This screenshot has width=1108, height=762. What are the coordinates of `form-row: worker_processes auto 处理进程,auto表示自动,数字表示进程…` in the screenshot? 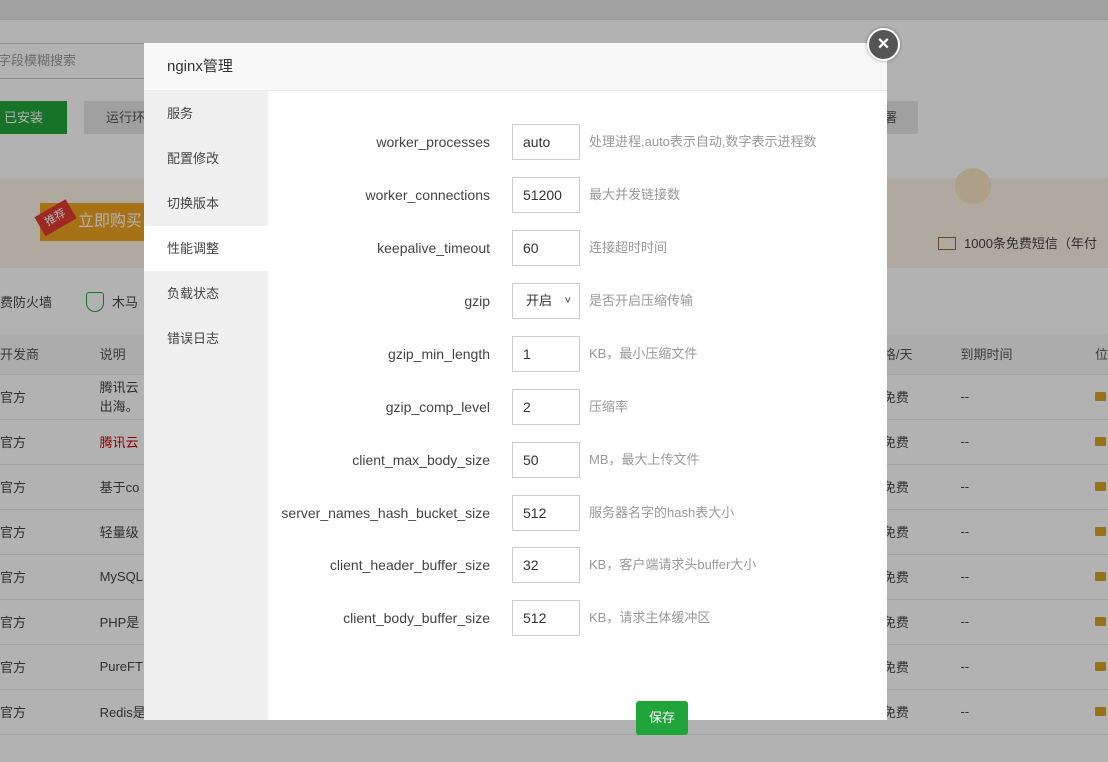 It's located at (577, 142).